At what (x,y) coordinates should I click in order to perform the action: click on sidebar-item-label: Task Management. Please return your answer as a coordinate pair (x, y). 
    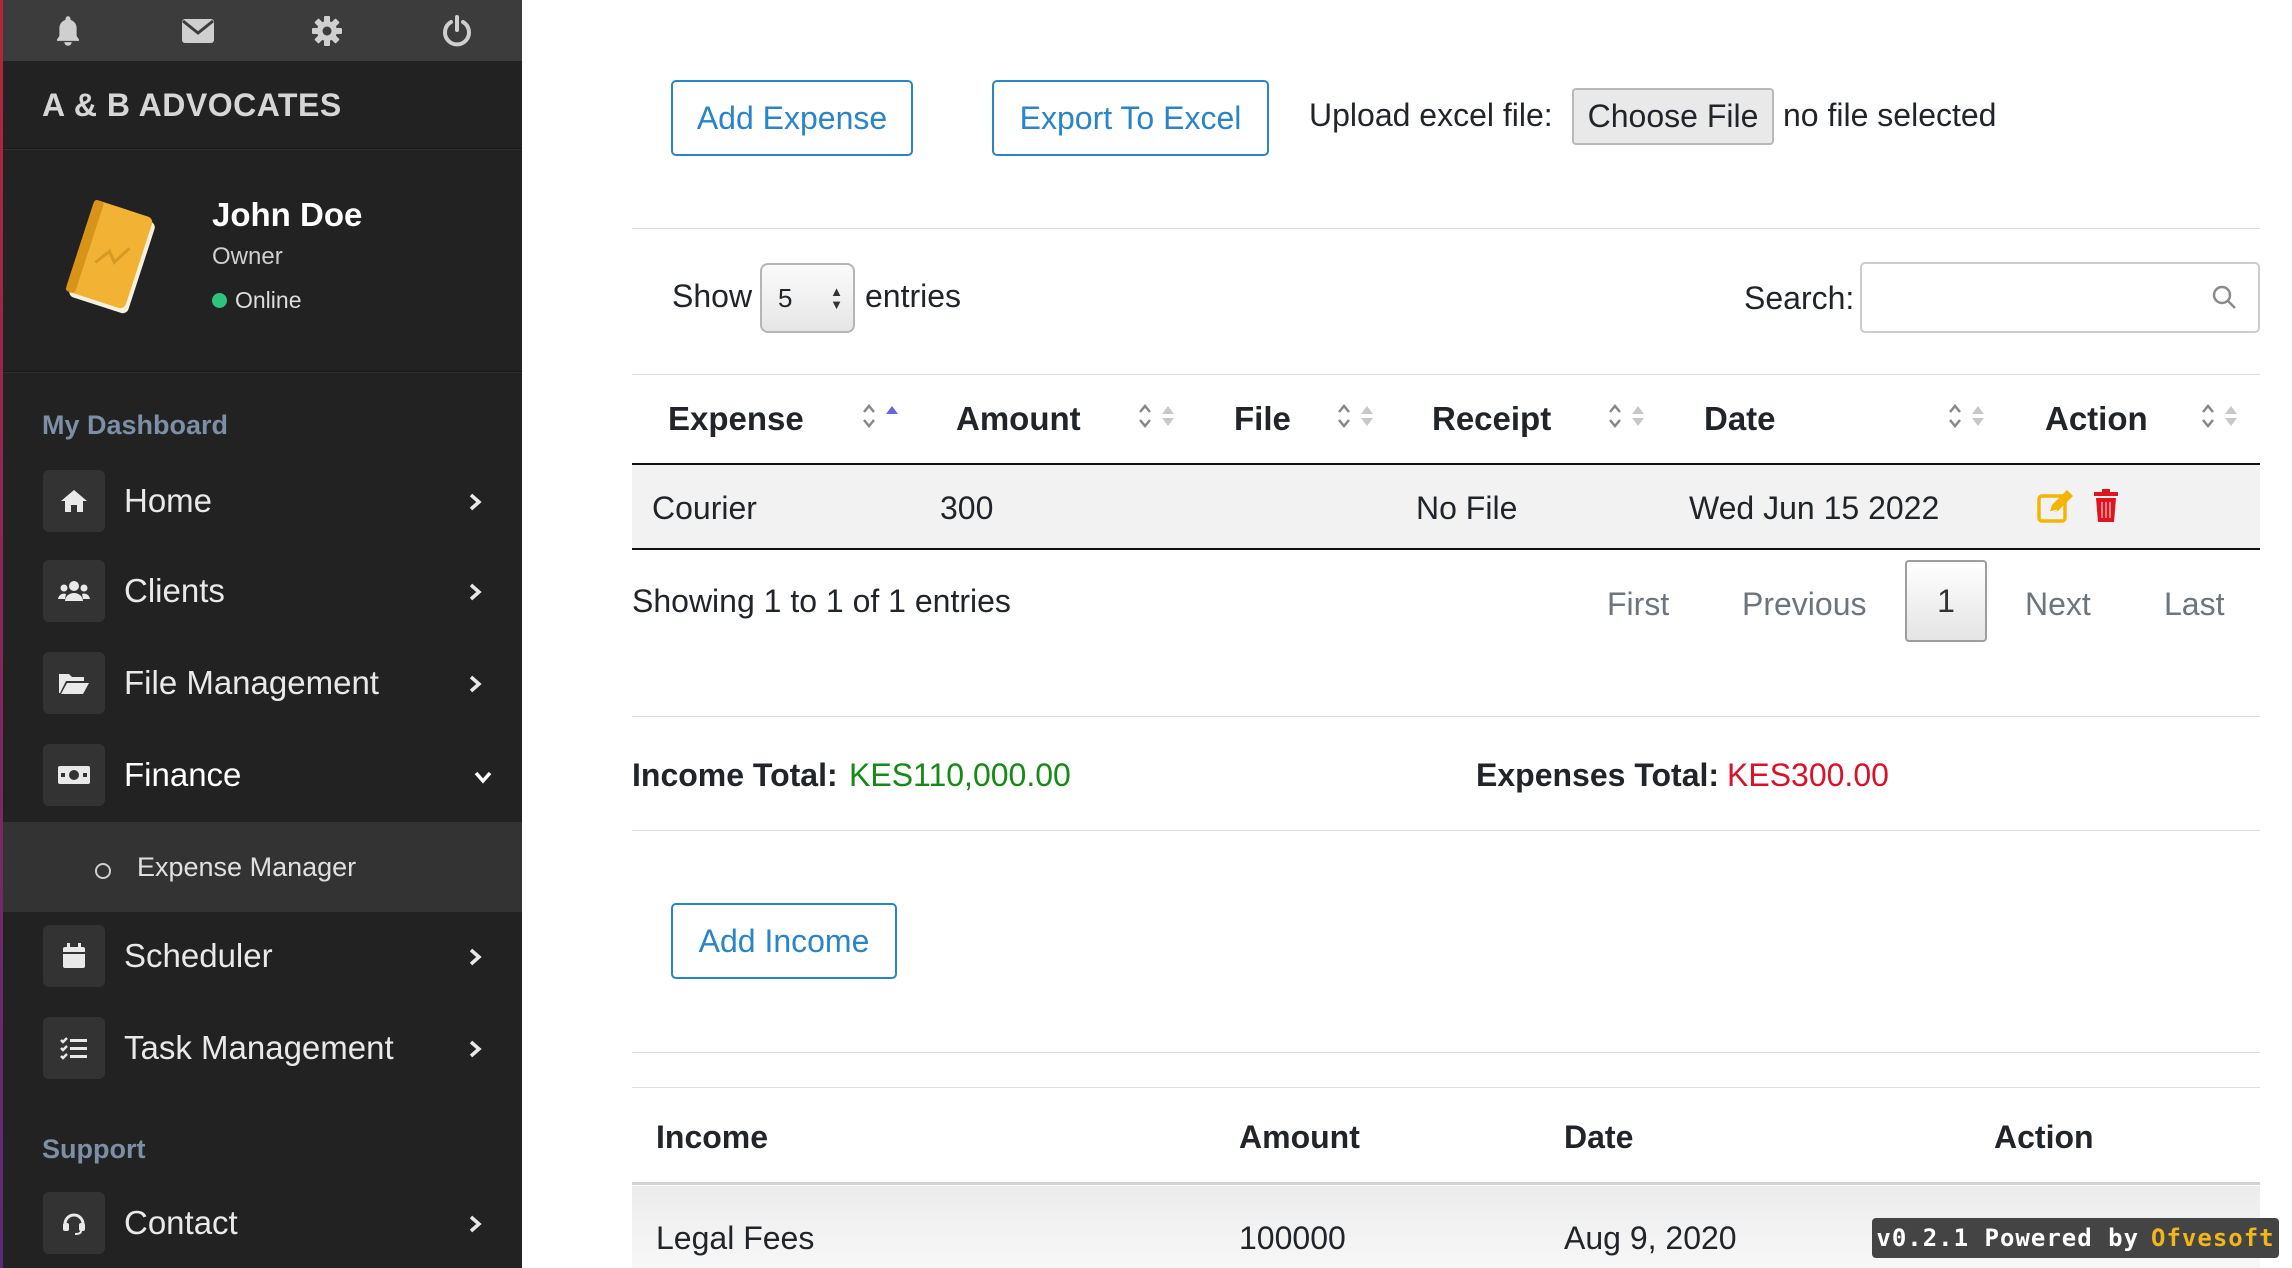
    Looking at the image, I should click on (259, 1047).